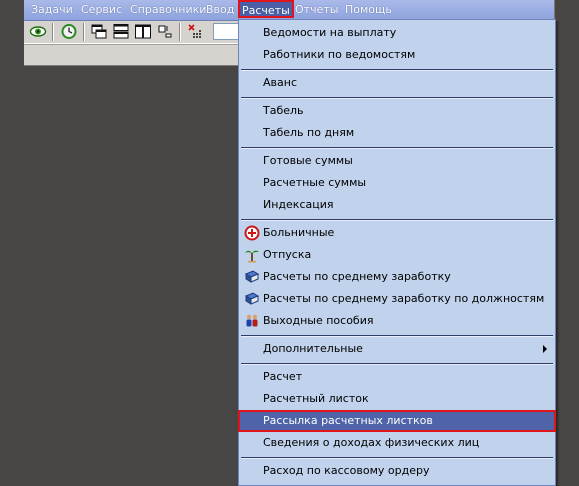  I want to click on people-icon, so click(252, 321).